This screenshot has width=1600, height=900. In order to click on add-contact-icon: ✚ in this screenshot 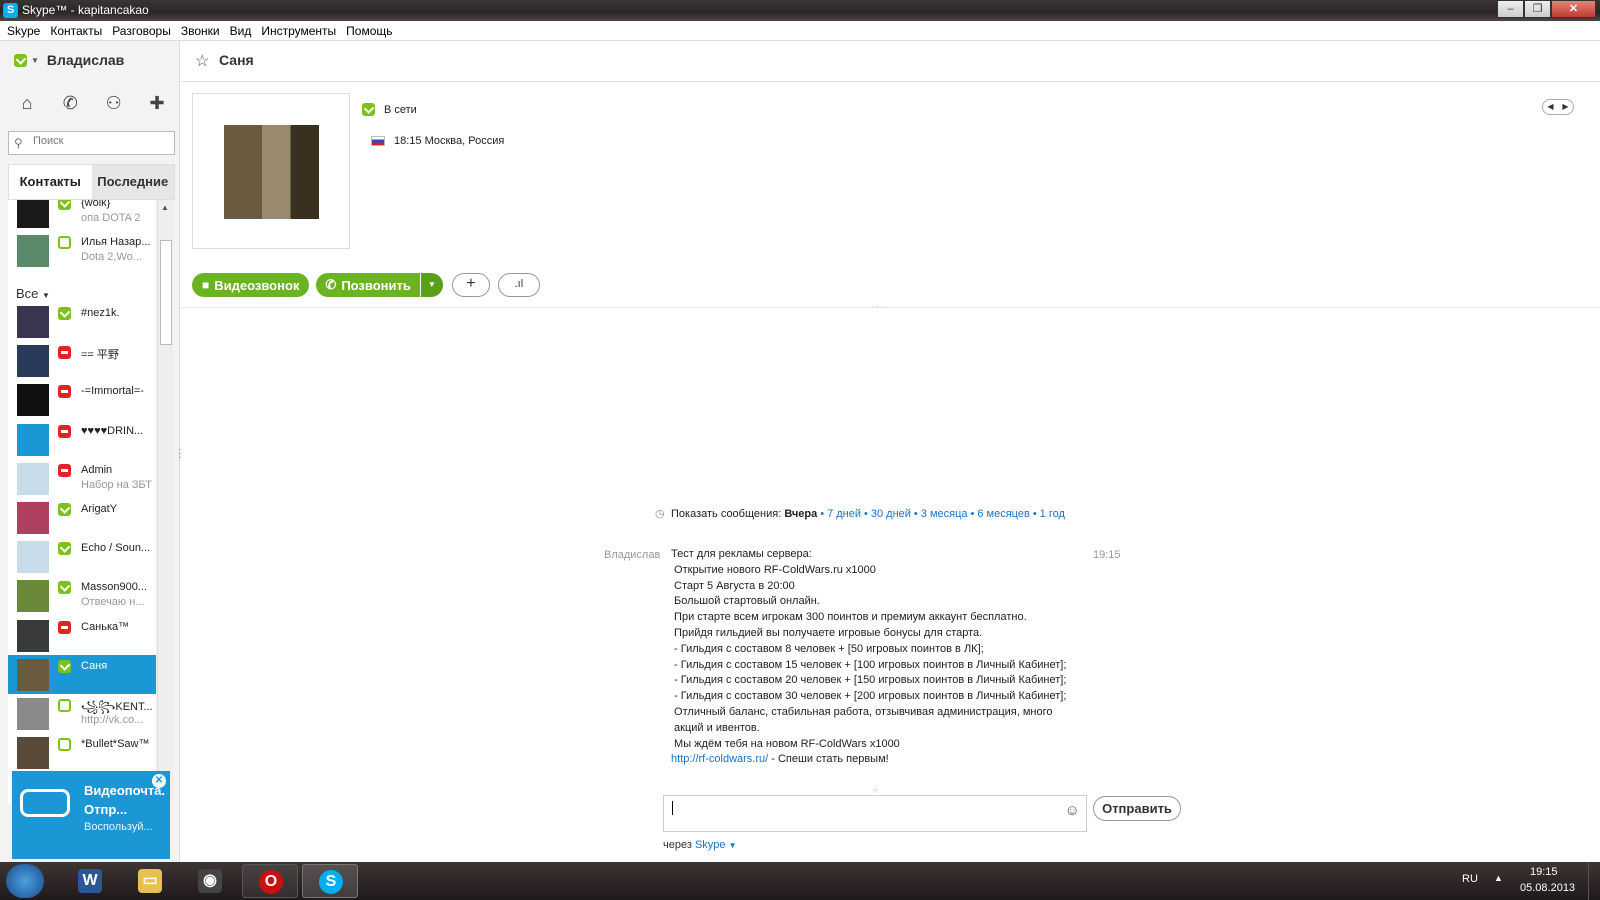, I will do `click(157, 105)`.